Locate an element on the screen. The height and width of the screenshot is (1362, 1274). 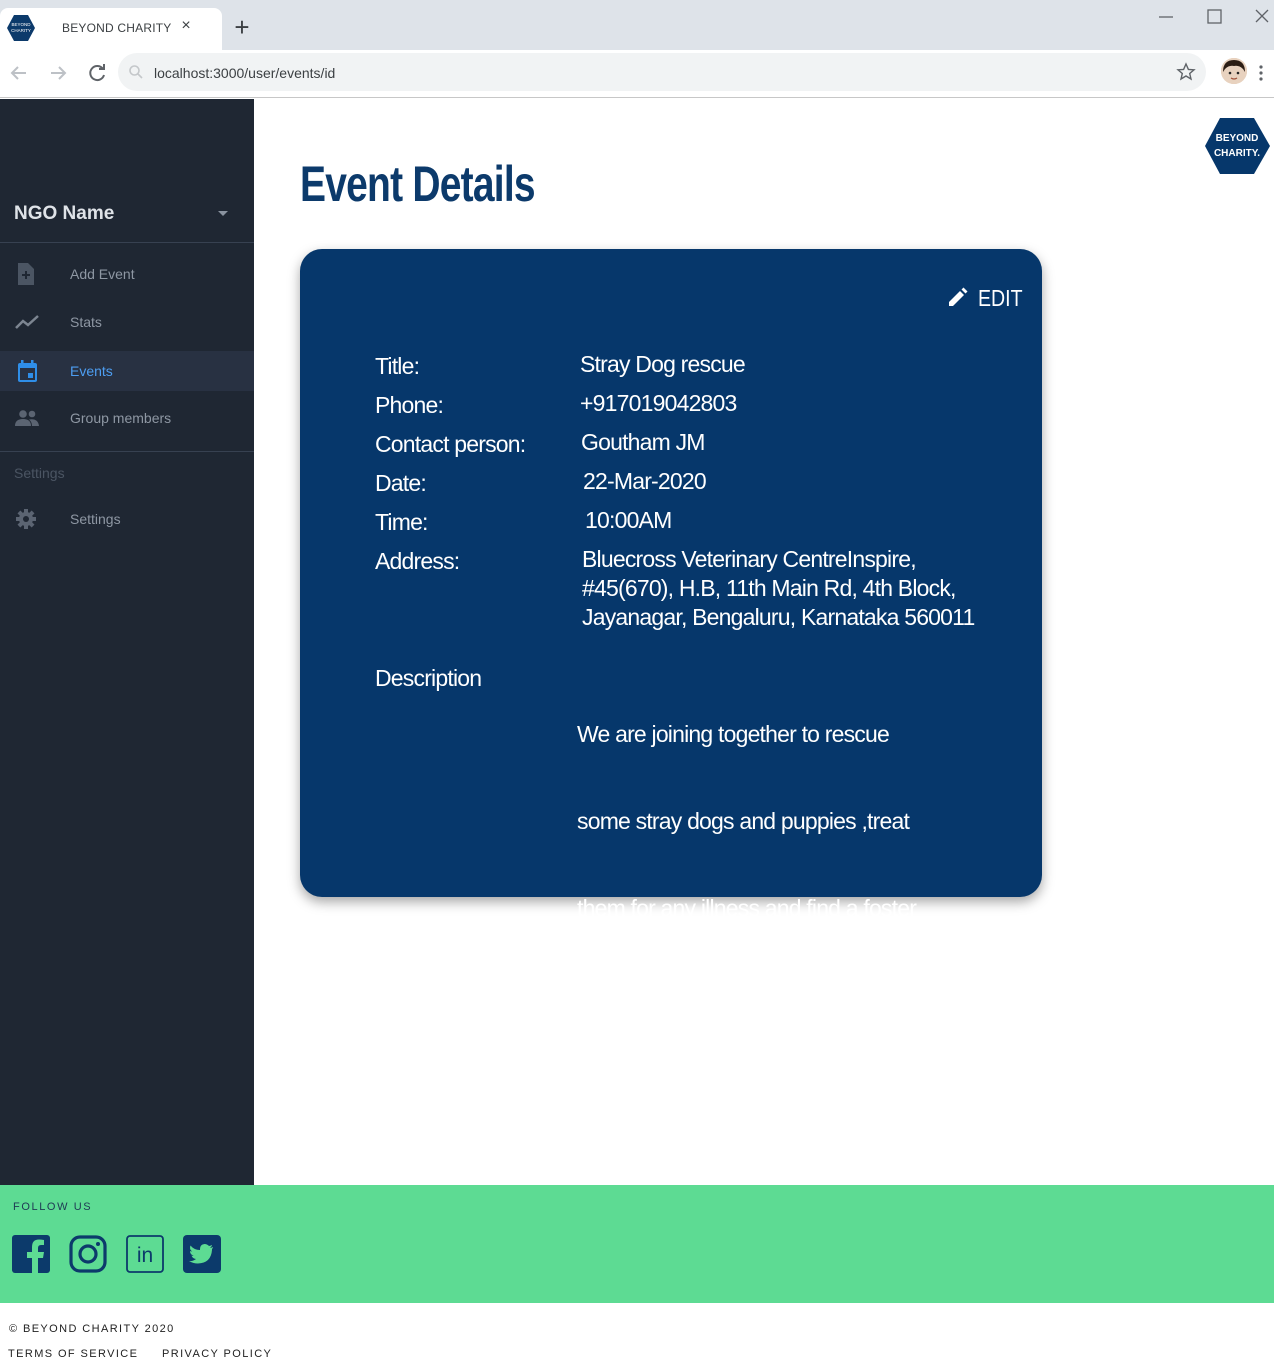
browser-toolbar: localhost:3000/user/events/id is located at coordinates (637, 74).